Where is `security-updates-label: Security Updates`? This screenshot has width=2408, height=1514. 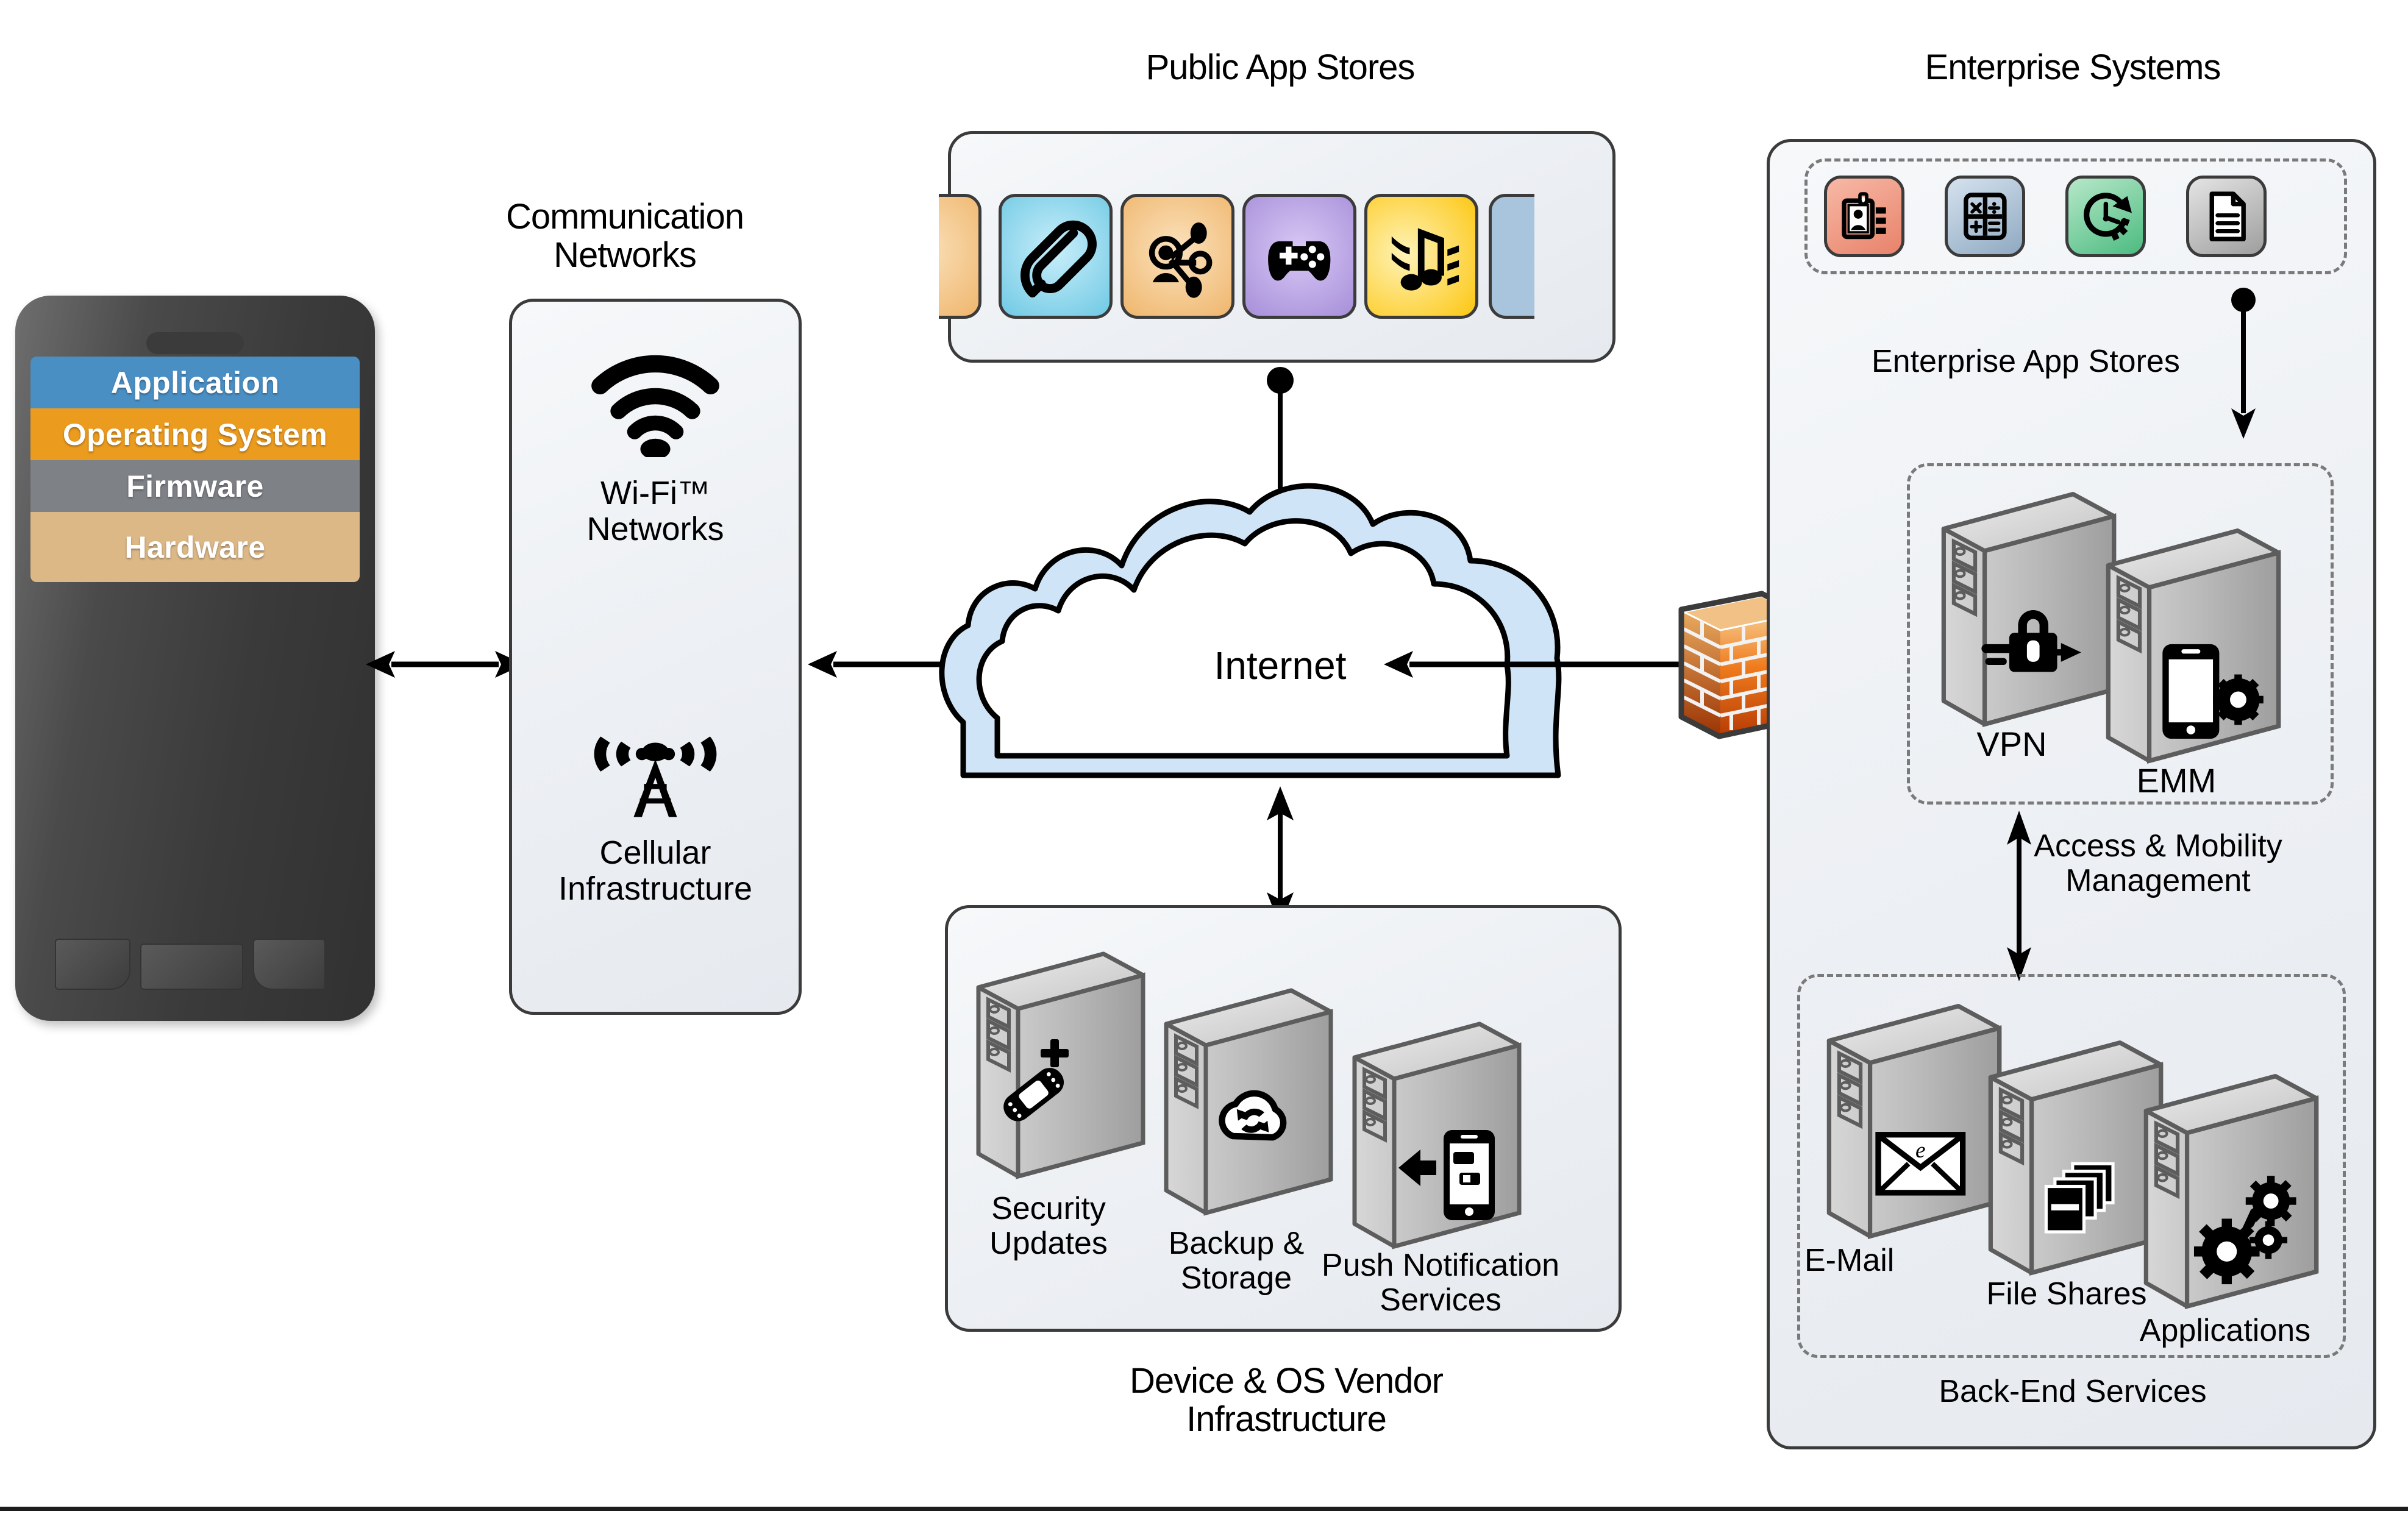 security-updates-label: Security Updates is located at coordinates (1048, 1227).